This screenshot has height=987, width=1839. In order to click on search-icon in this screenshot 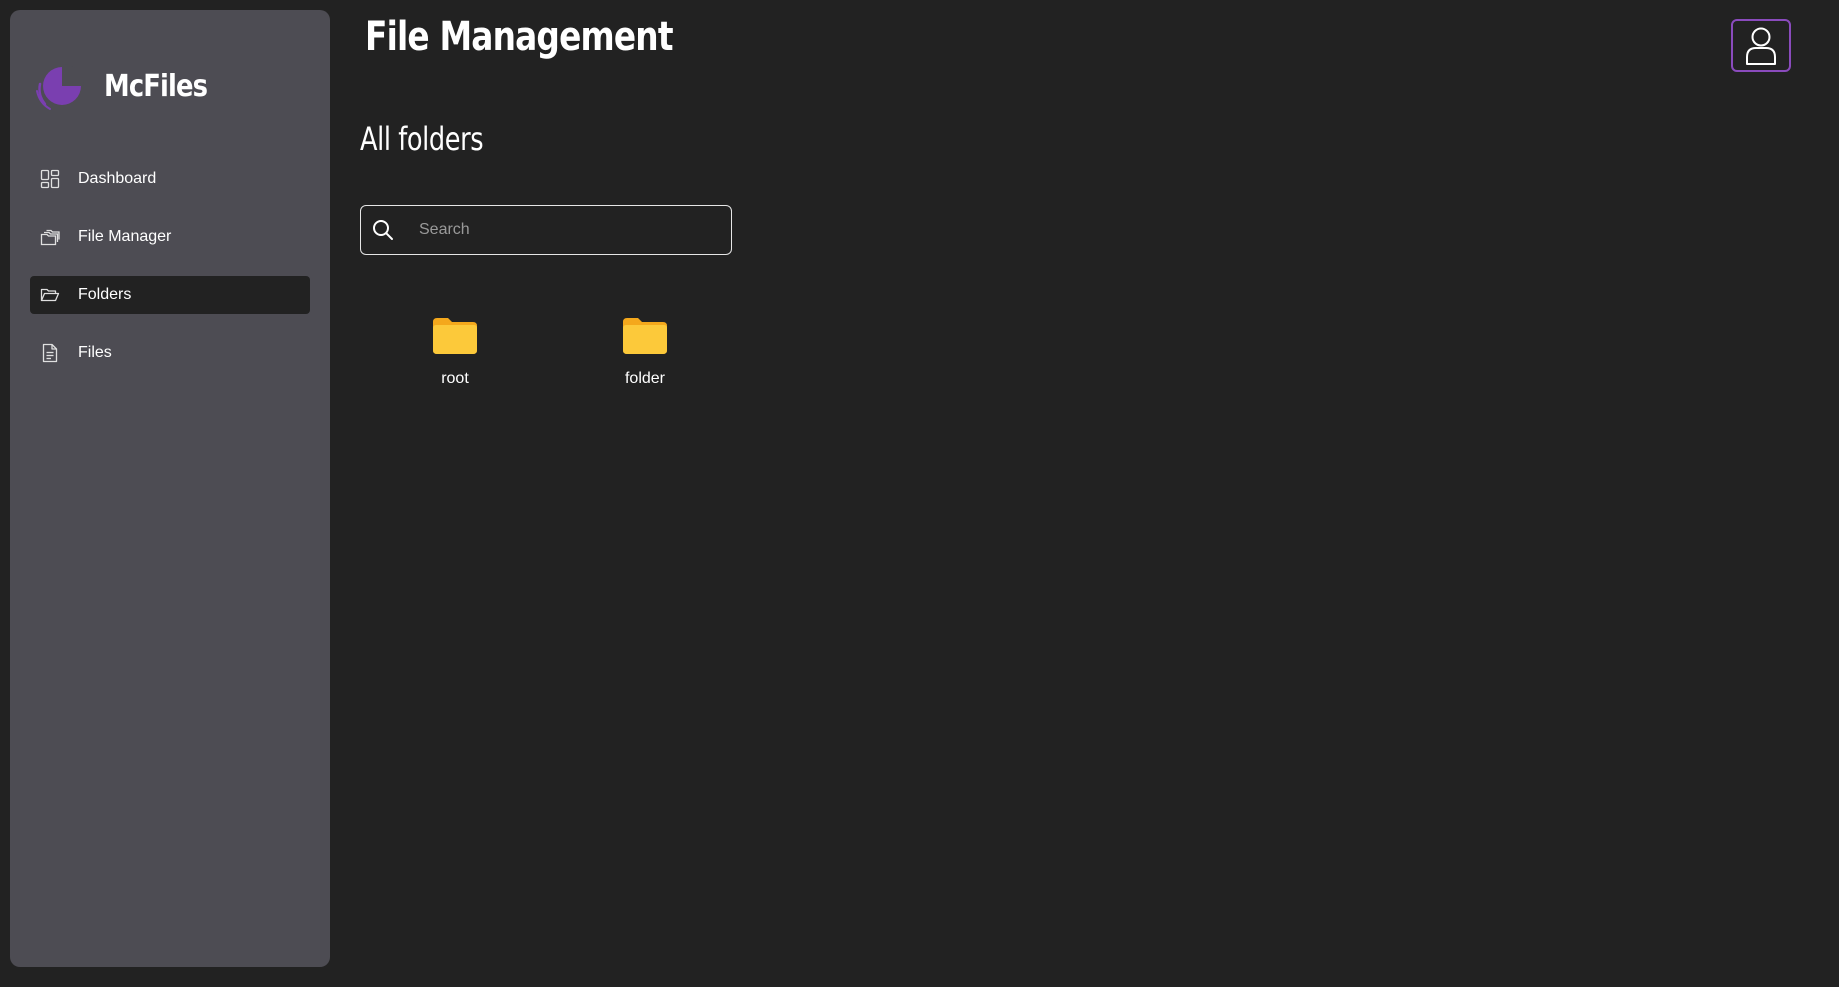, I will do `click(383, 230)`.